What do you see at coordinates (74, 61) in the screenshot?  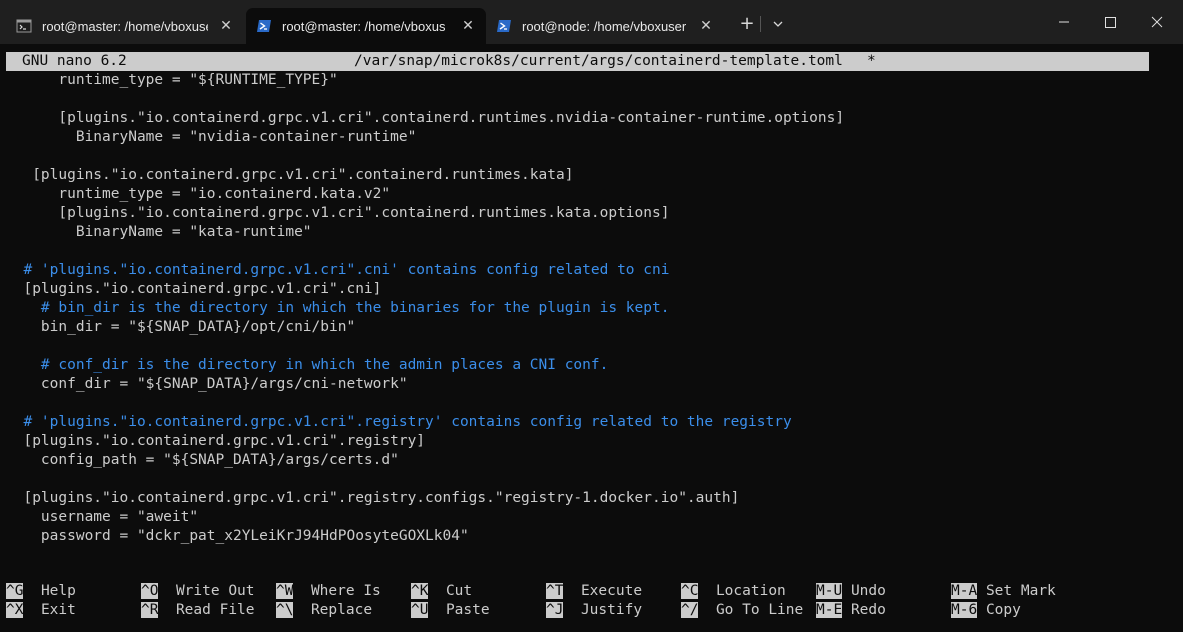 I see `nano-version: GNU nano 6.2` at bounding box center [74, 61].